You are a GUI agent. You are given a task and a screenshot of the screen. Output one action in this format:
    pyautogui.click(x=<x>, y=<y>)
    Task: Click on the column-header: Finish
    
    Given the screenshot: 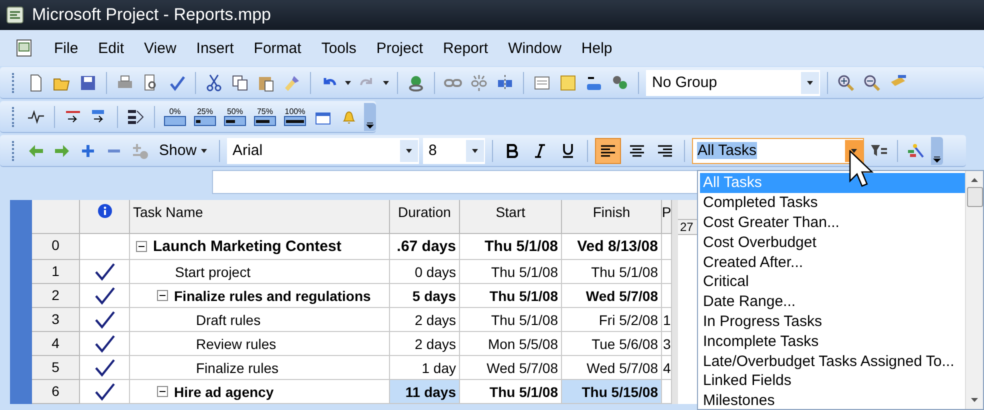 What is the action you would take?
    pyautogui.click(x=612, y=217)
    